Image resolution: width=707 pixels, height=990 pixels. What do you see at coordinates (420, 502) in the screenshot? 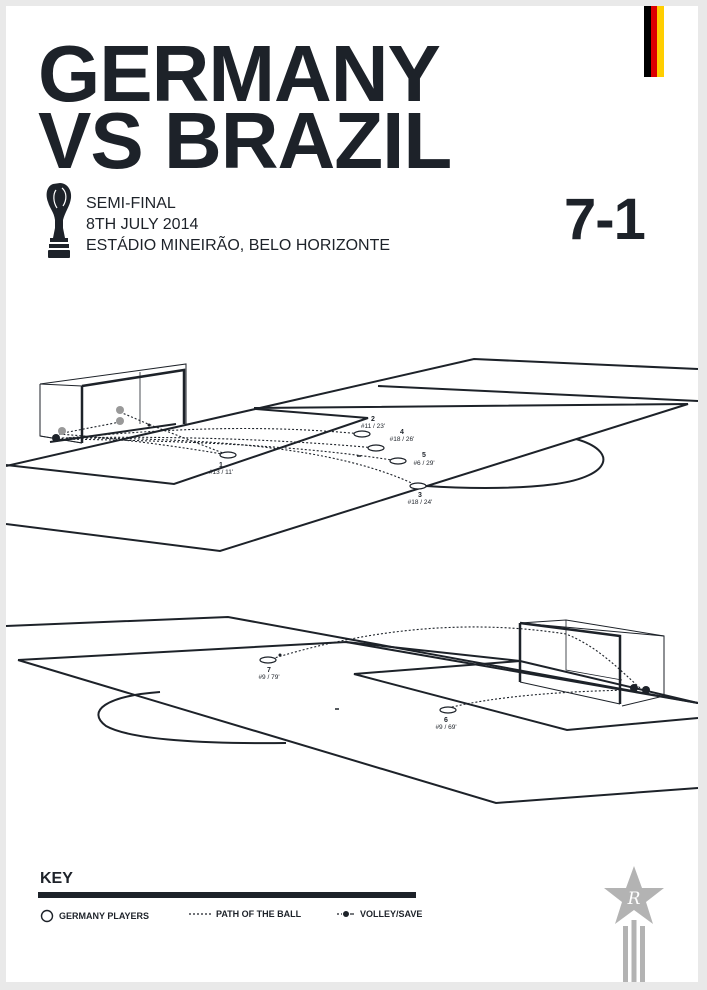
I see `goal-detail: #18 / 24'` at bounding box center [420, 502].